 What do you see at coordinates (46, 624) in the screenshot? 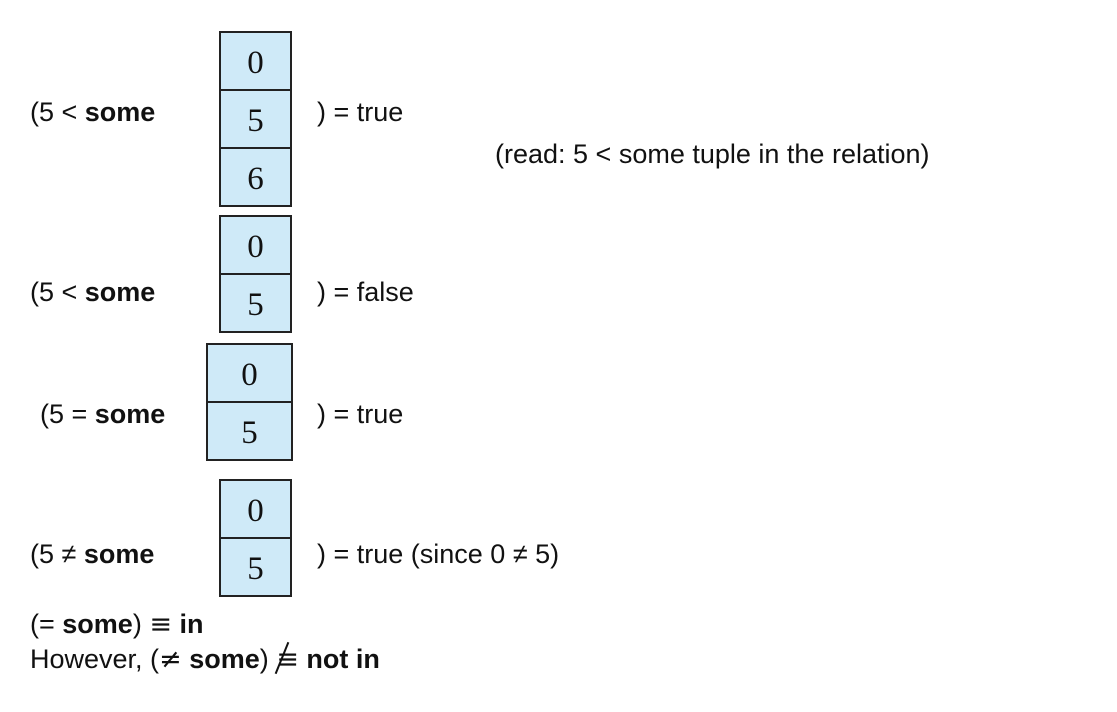
I see `equivalence-open: (=` at bounding box center [46, 624].